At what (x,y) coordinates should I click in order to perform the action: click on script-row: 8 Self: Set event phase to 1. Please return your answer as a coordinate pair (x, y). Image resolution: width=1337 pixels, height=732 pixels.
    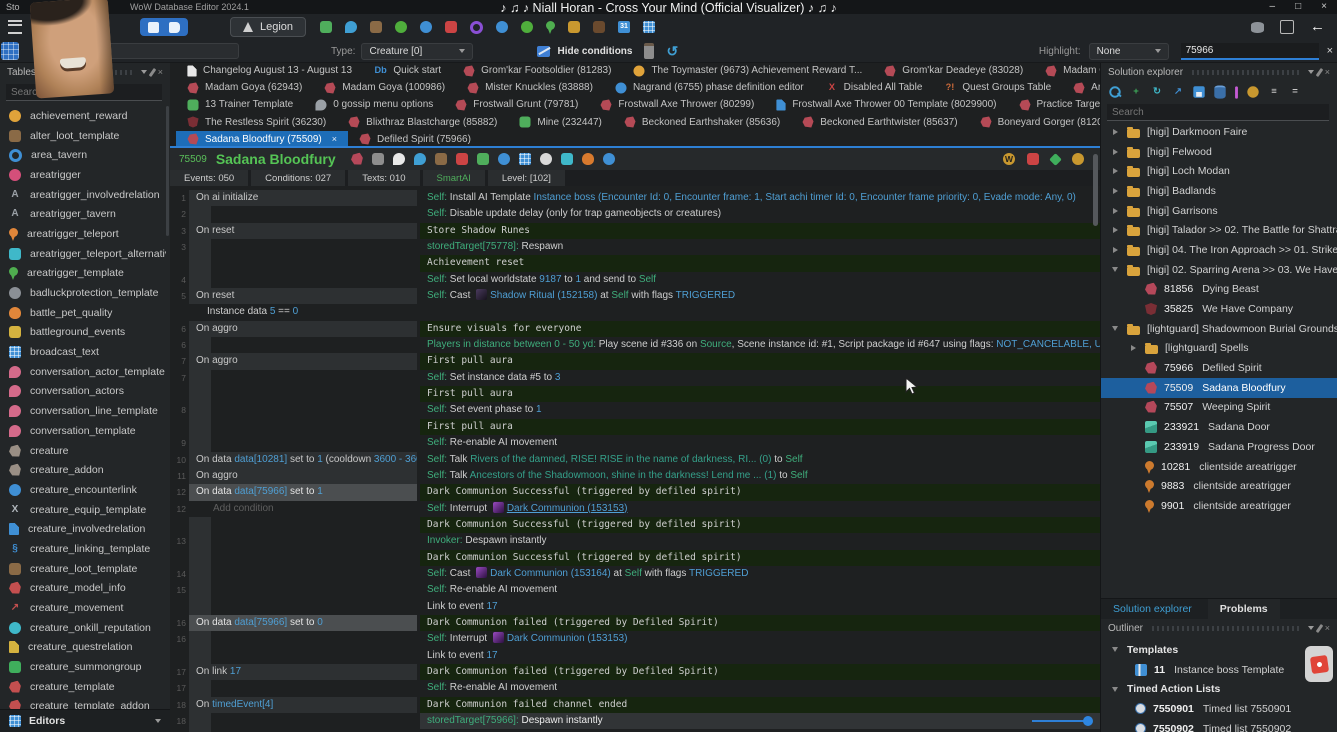
    Looking at the image, I should click on (635, 410).